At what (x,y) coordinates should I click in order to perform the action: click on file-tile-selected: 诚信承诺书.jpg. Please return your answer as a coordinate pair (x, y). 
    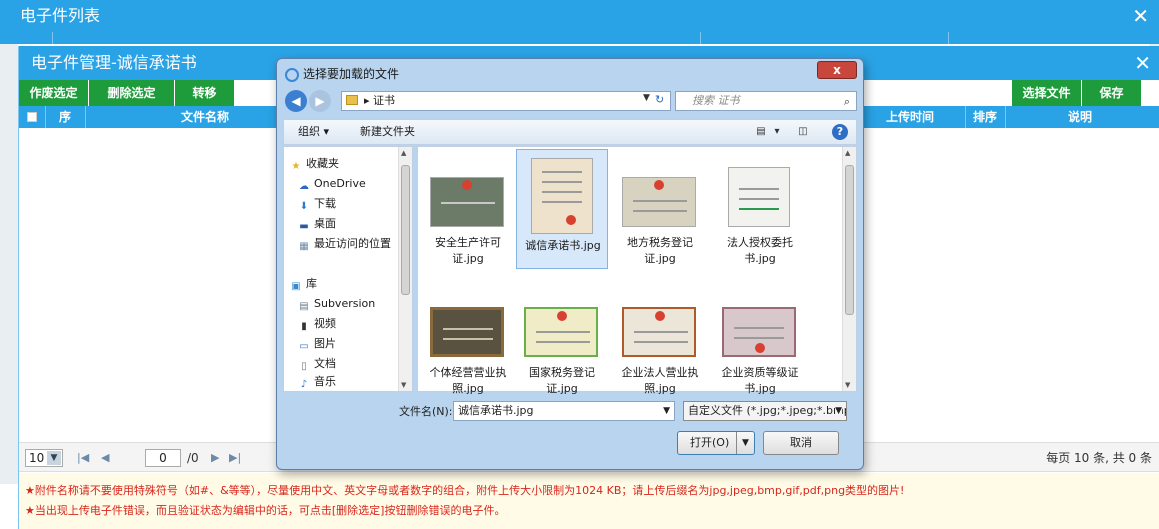
    Looking at the image, I should click on (562, 209).